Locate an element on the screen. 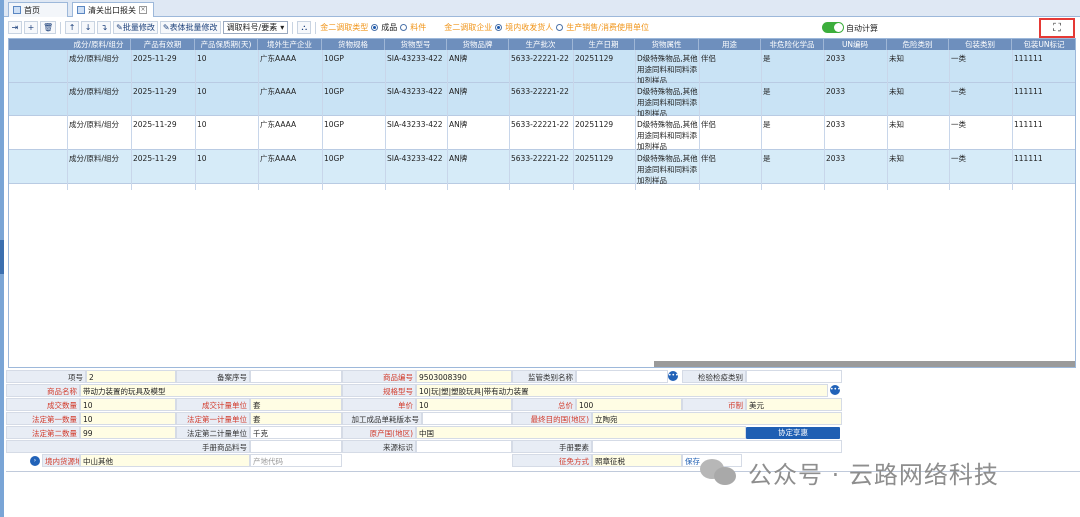 The width and height of the screenshot is (1080, 517). spec-more-icon: ••• is located at coordinates (835, 390).